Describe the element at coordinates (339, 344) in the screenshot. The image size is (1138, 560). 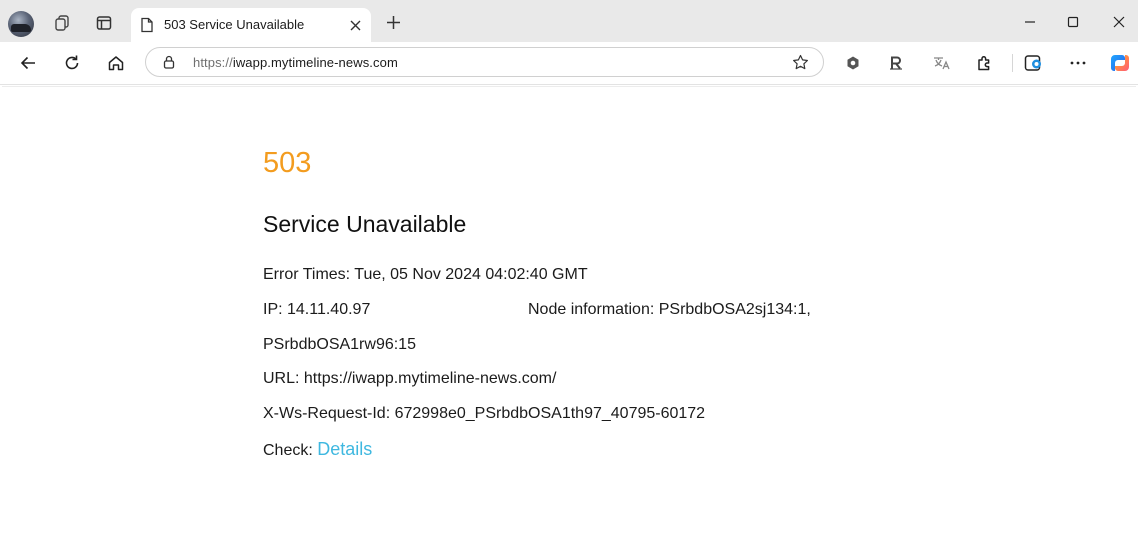
I see `node-information-continued: PSrbdbOSA1rw96:15` at that location.